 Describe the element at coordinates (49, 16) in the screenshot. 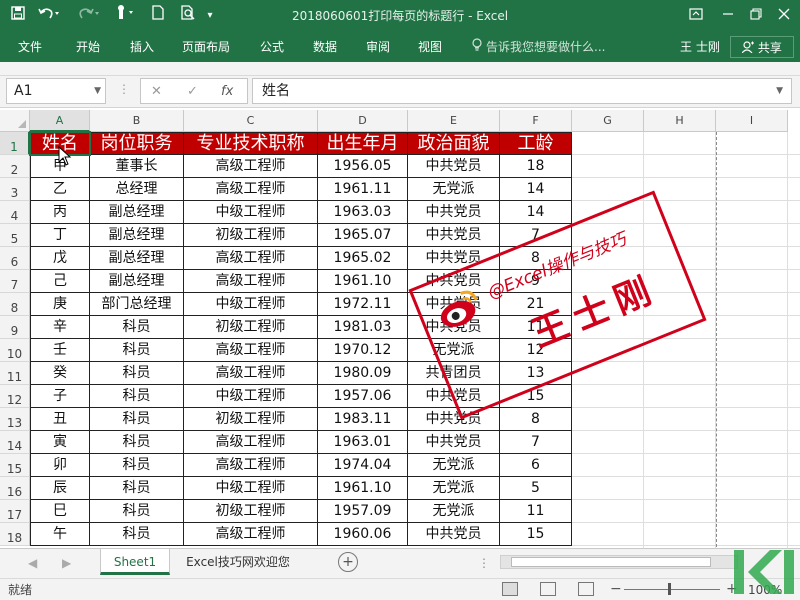

I see `undo-icon` at that location.